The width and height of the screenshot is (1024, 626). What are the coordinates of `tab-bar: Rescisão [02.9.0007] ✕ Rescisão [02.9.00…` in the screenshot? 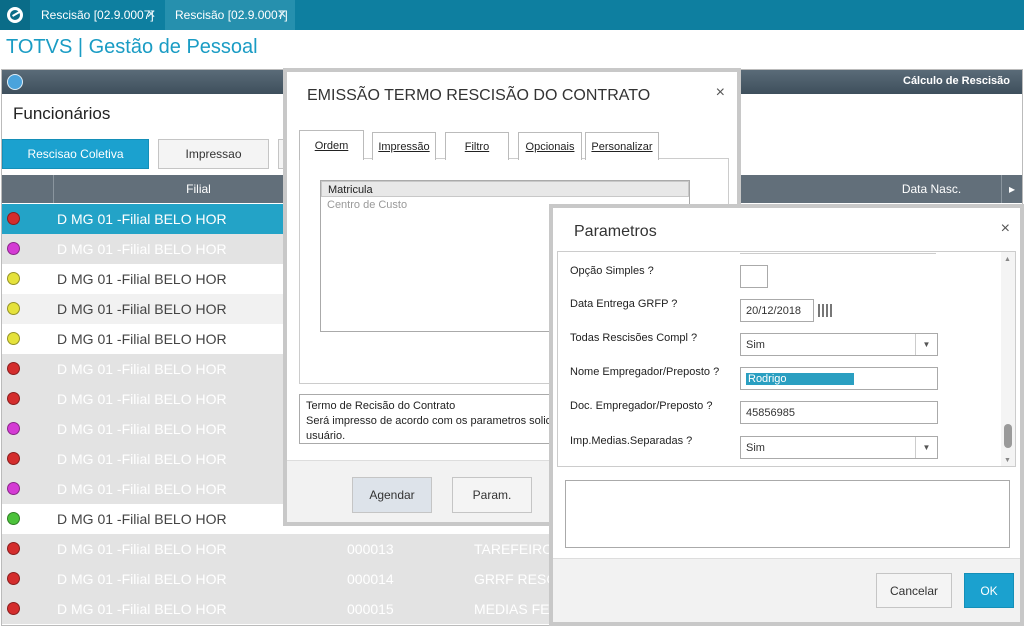 It's located at (512, 15).